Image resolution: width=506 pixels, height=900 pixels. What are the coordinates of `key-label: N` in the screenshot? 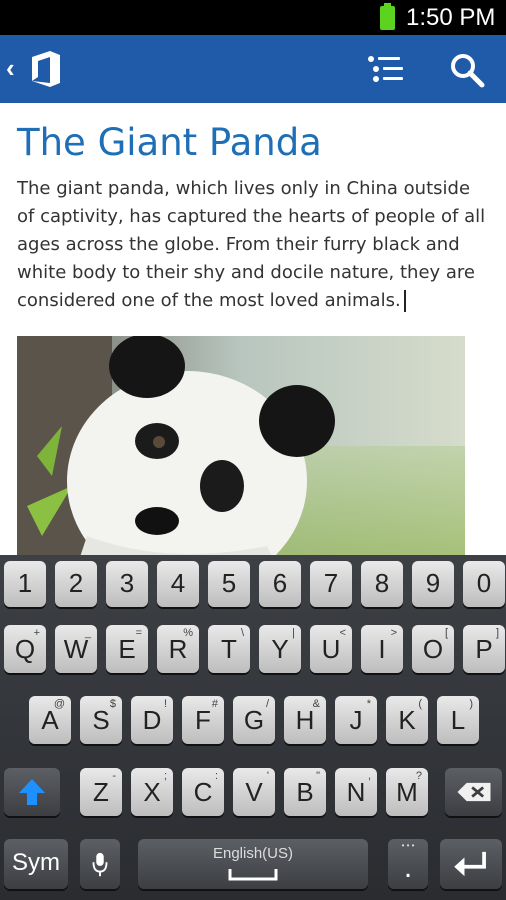 It's located at (356, 792).